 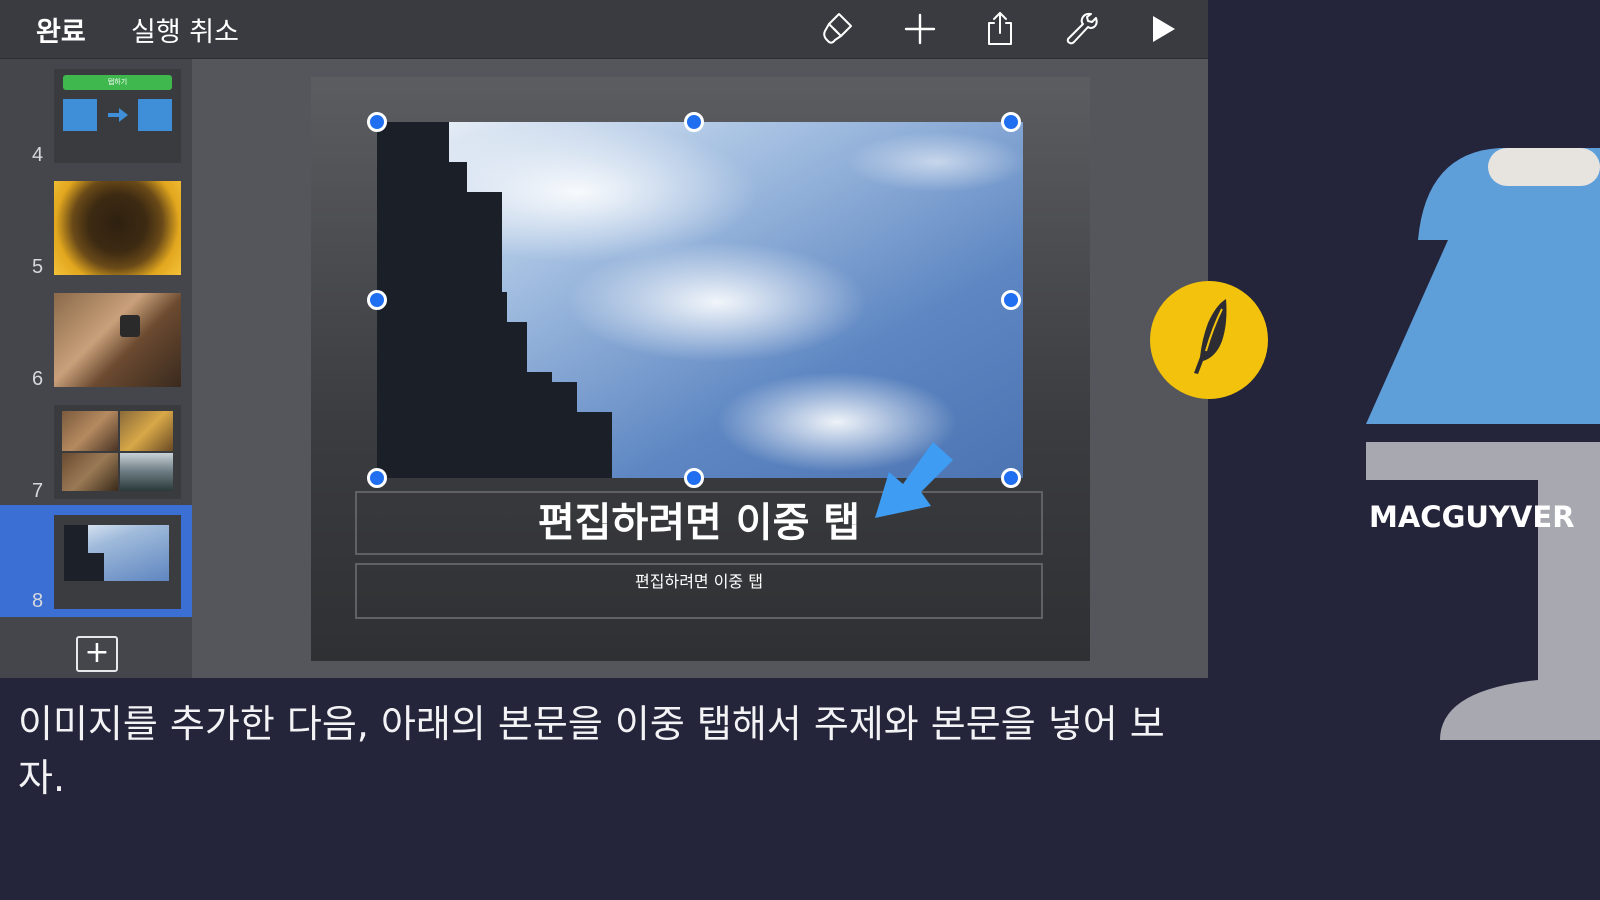 What do you see at coordinates (604, 29) in the screenshot?
I see `toolbar: 완료 실행 취소` at bounding box center [604, 29].